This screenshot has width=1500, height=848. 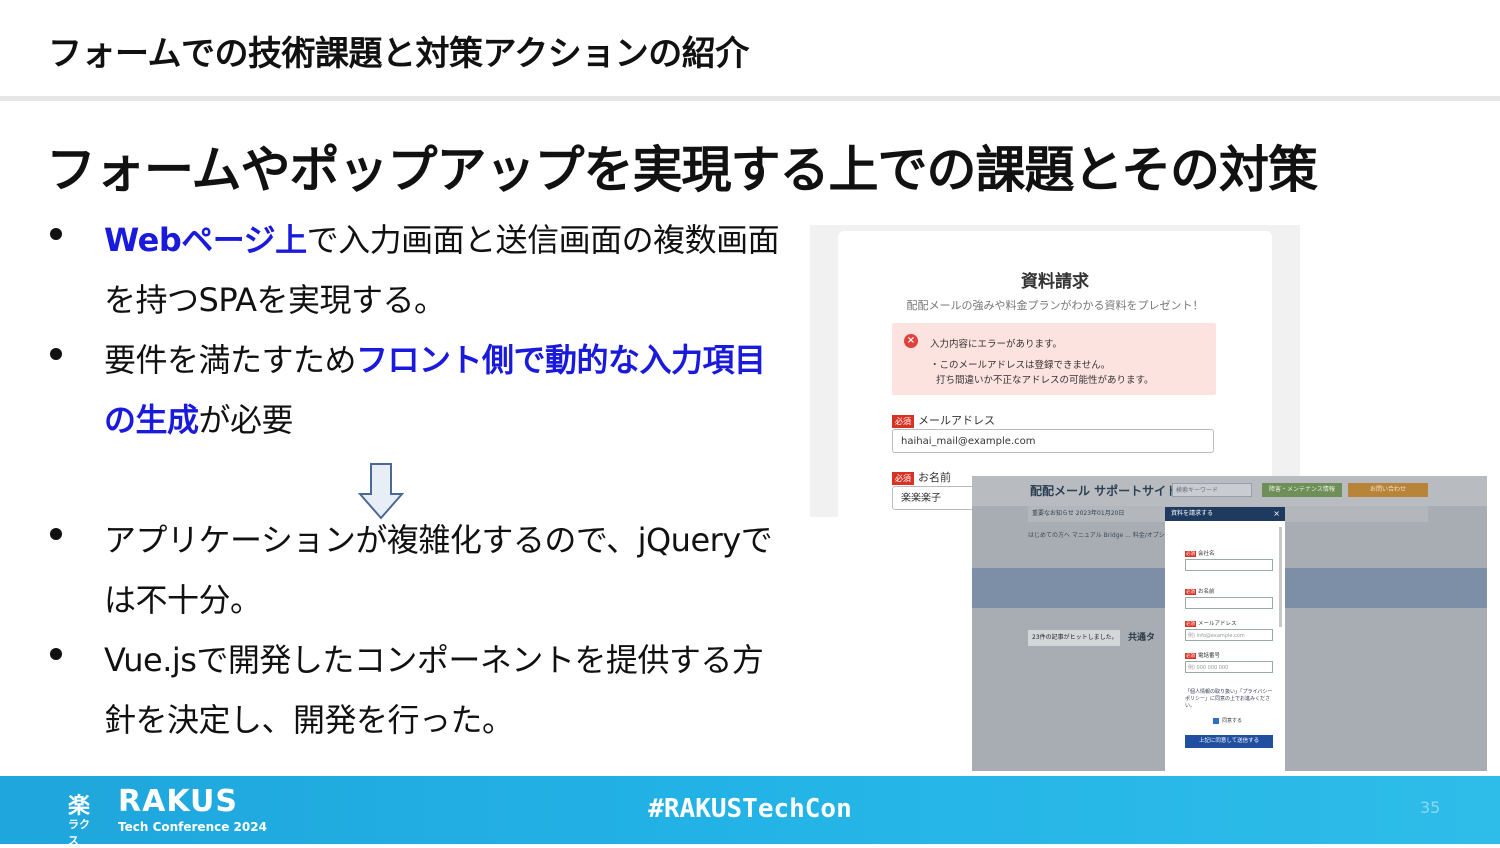 What do you see at coordinates (682, 170) in the screenshot?
I see `slide-title: フォームやポップアップを実現する上での課題とその対策` at bounding box center [682, 170].